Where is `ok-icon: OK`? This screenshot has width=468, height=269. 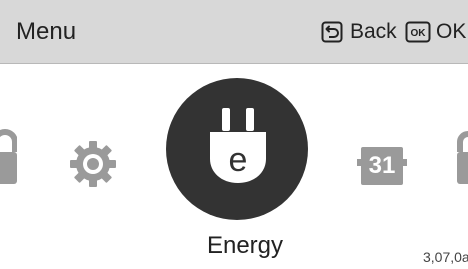 ok-icon: OK is located at coordinates (418, 32).